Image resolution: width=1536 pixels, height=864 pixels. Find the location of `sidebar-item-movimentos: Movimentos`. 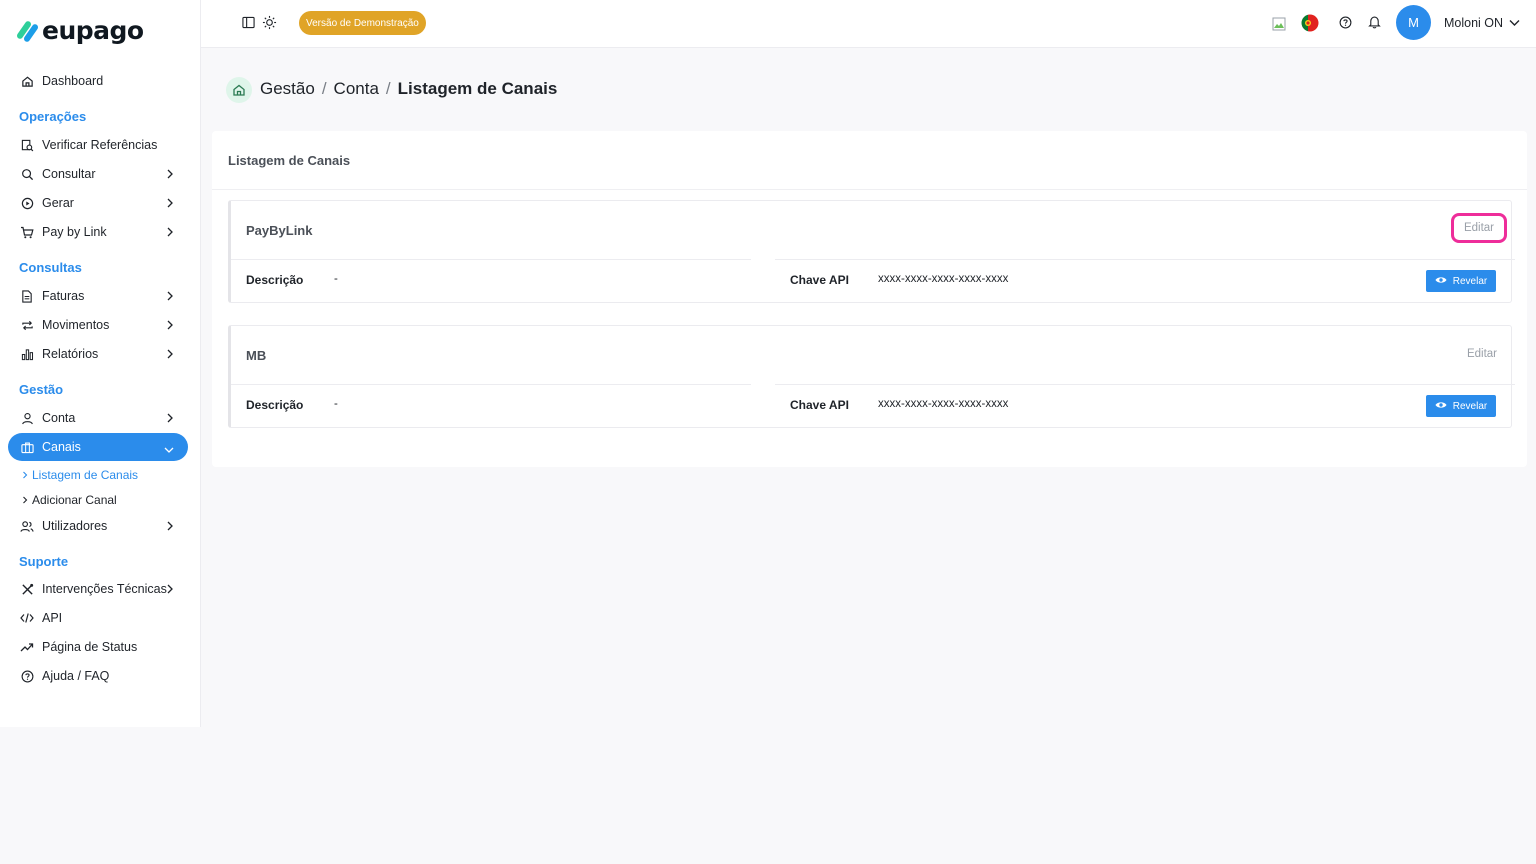

sidebar-item-movimentos: Movimentos is located at coordinates (98, 325).